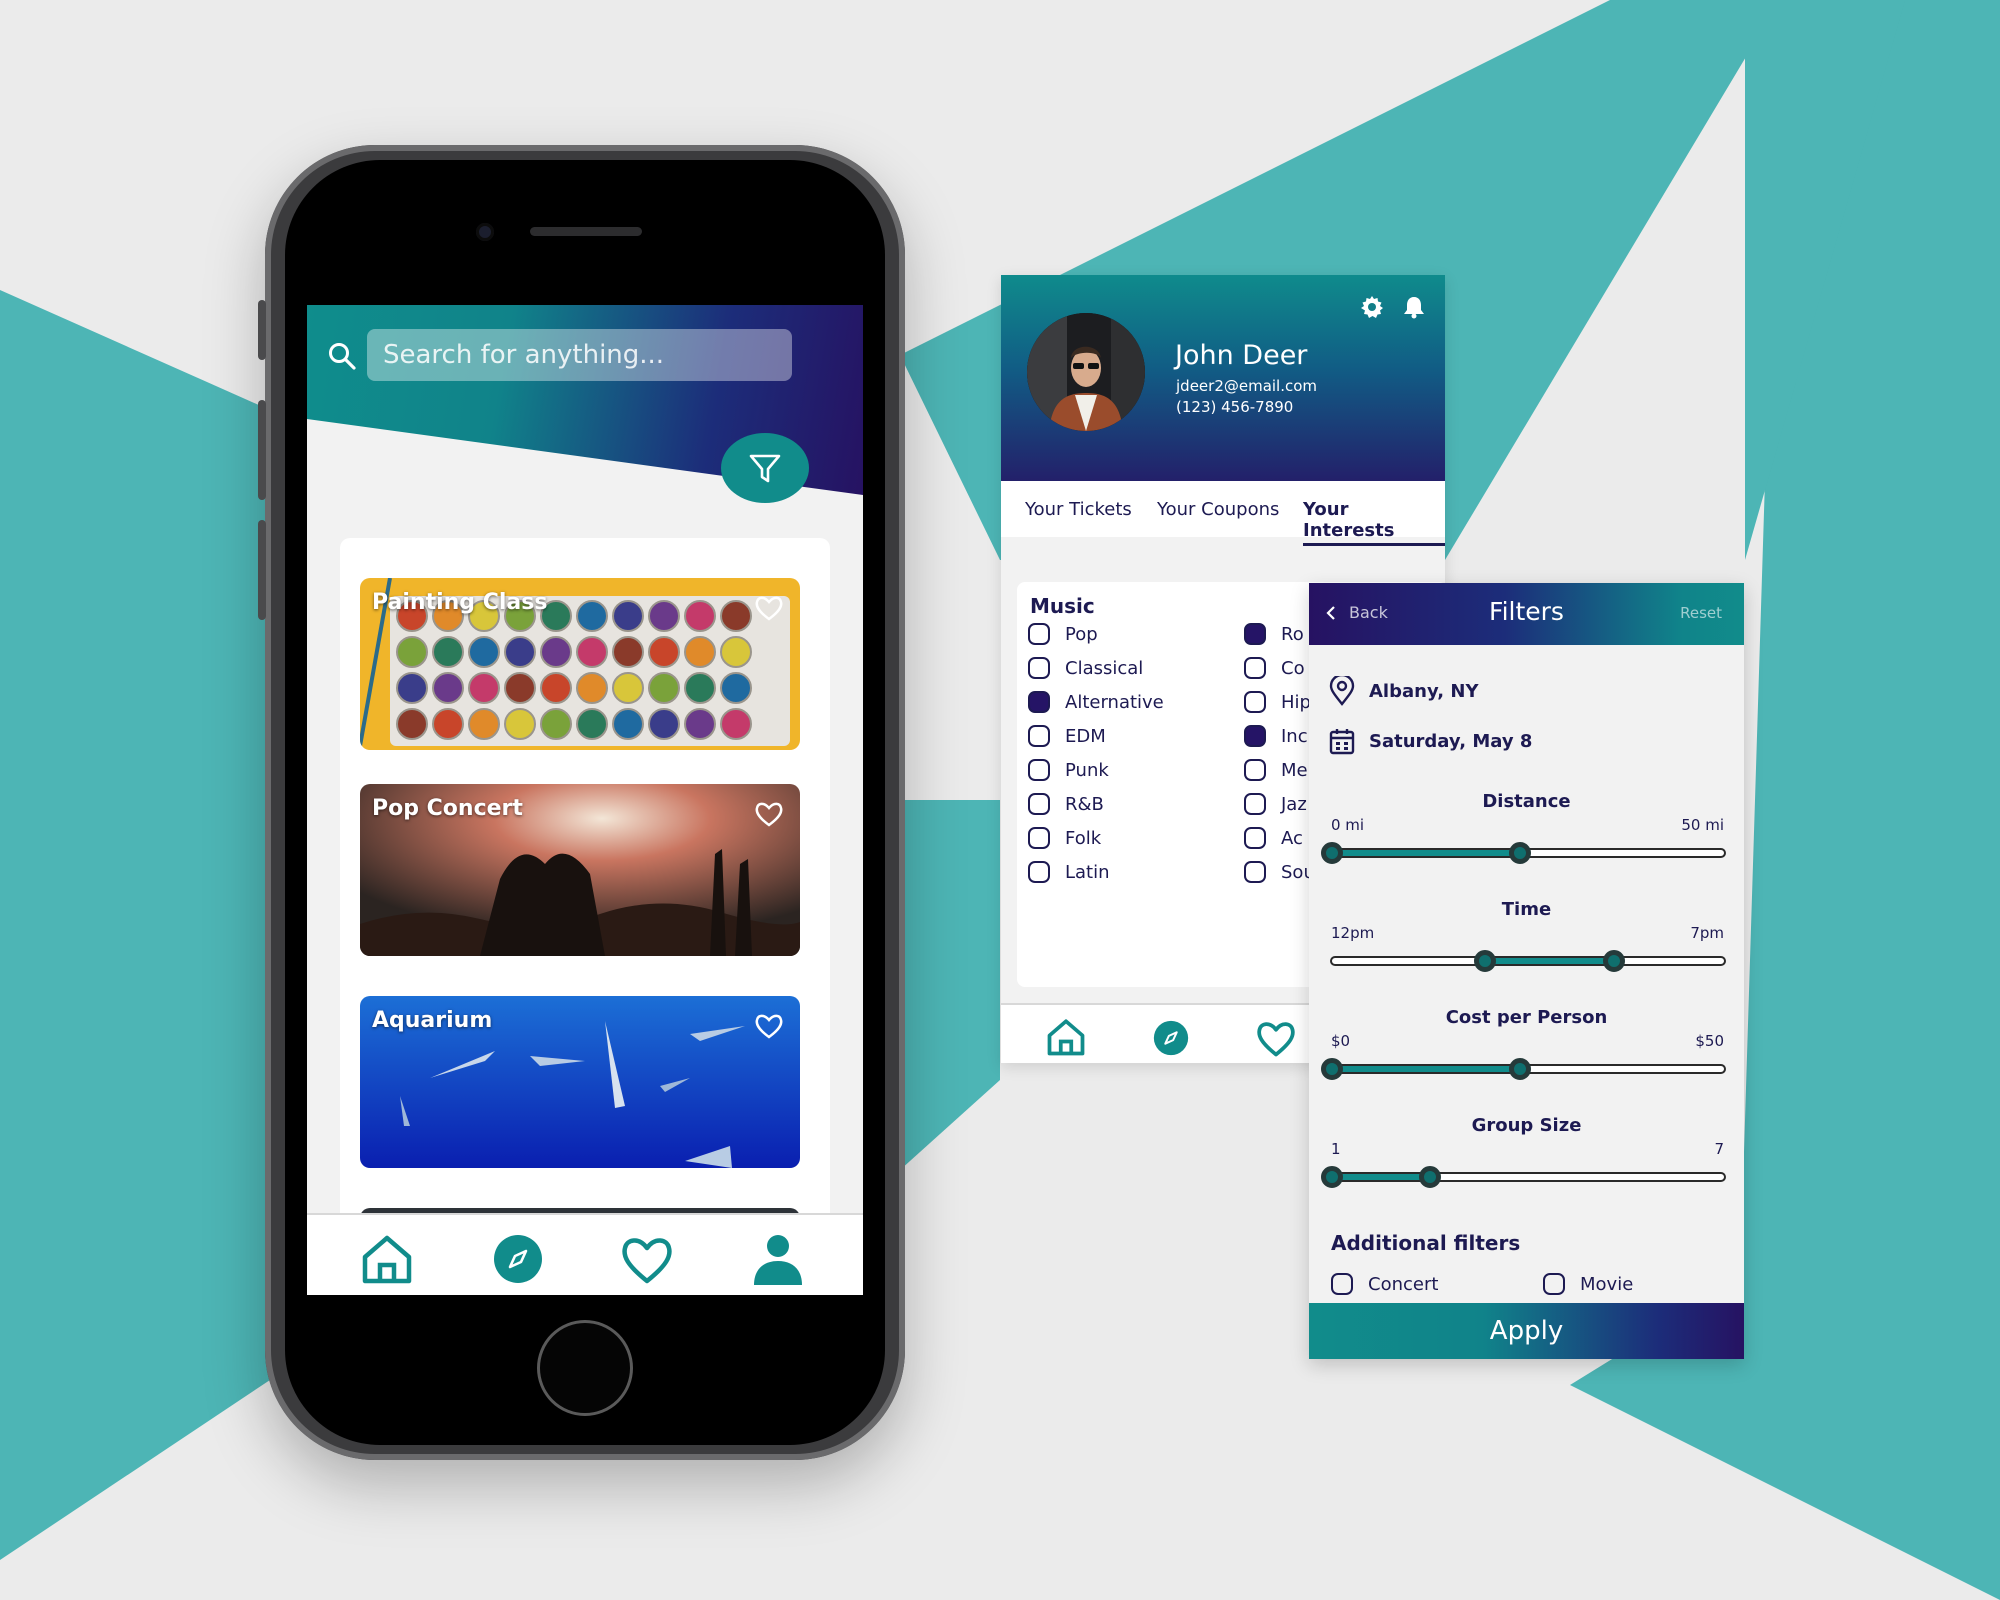 Image resolution: width=2000 pixels, height=1600 pixels. Describe the element at coordinates (1588, 1284) in the screenshot. I see `checkbox-movie: Movie` at that location.